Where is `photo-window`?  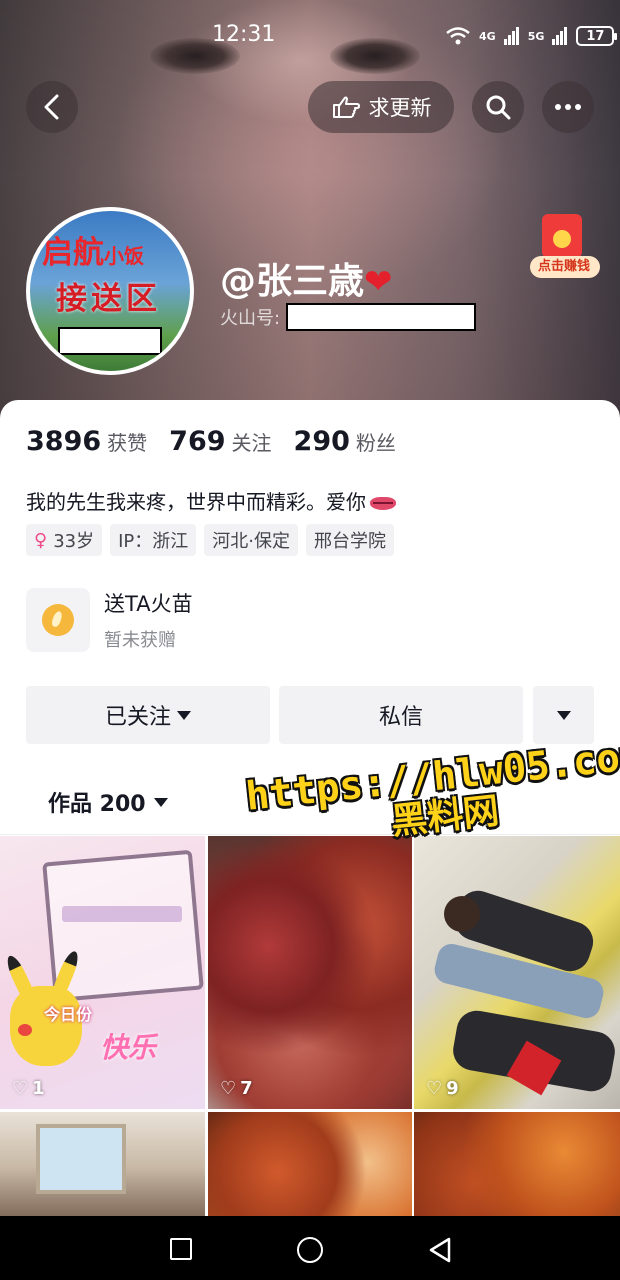
photo-window is located at coordinates (81, 1159).